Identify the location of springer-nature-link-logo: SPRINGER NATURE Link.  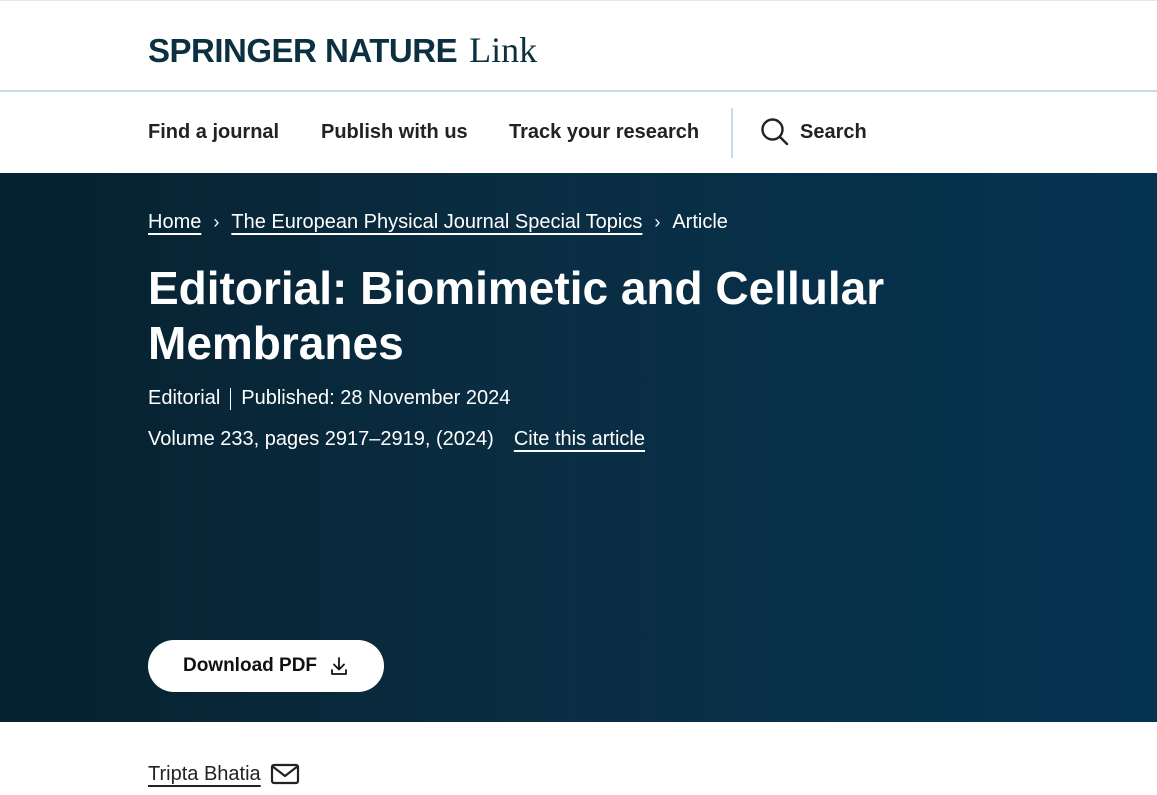
(342, 50).